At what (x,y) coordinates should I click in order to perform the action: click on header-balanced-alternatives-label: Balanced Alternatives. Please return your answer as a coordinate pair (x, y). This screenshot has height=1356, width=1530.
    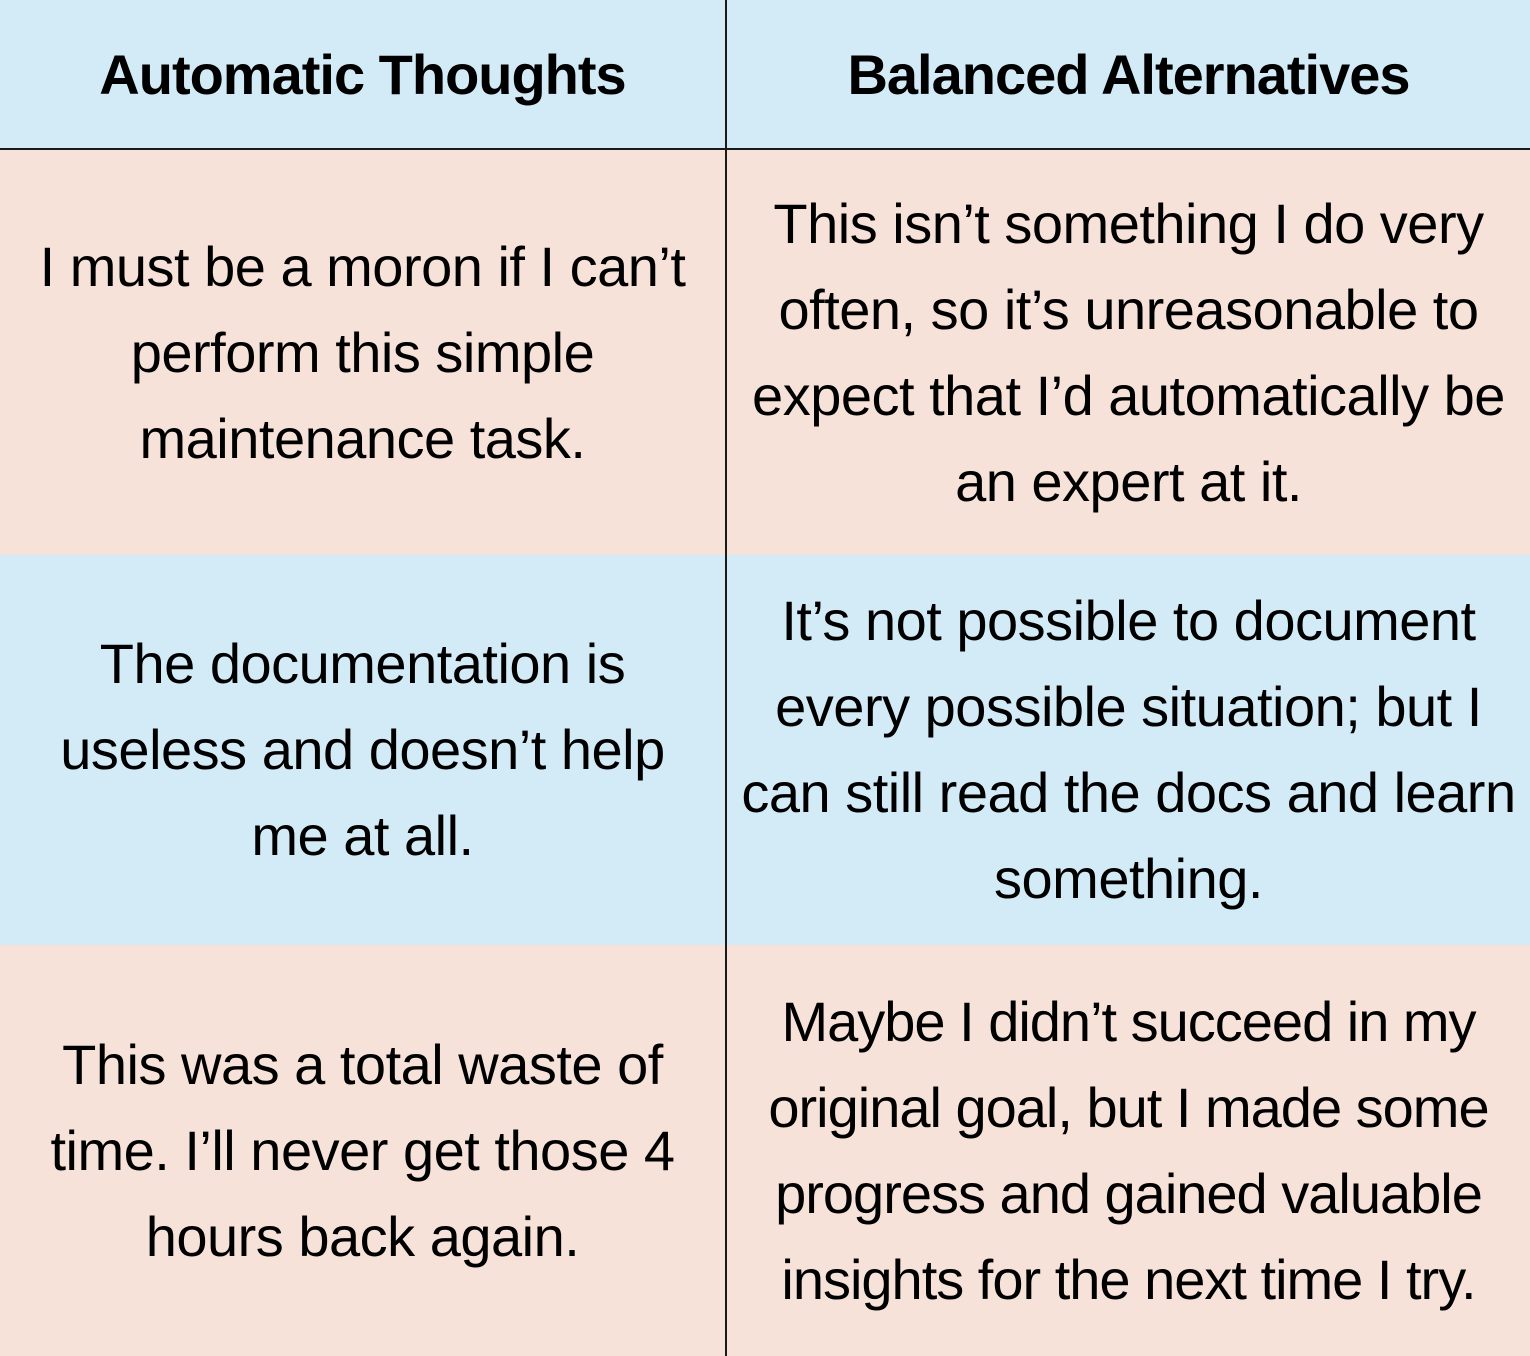
    Looking at the image, I should click on (1128, 74).